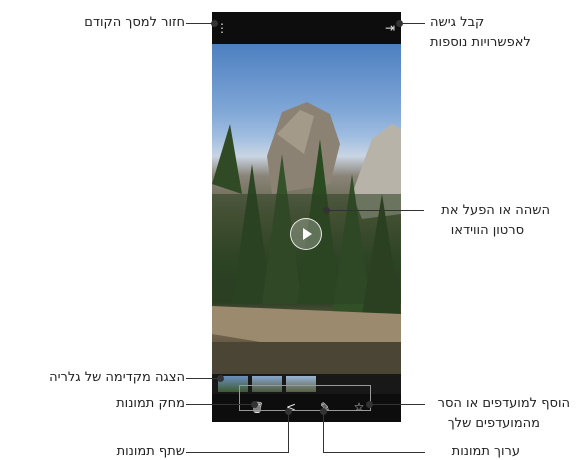  I want to click on callout-favorites-line2: מהמועדפים שלך, so click(493, 423).